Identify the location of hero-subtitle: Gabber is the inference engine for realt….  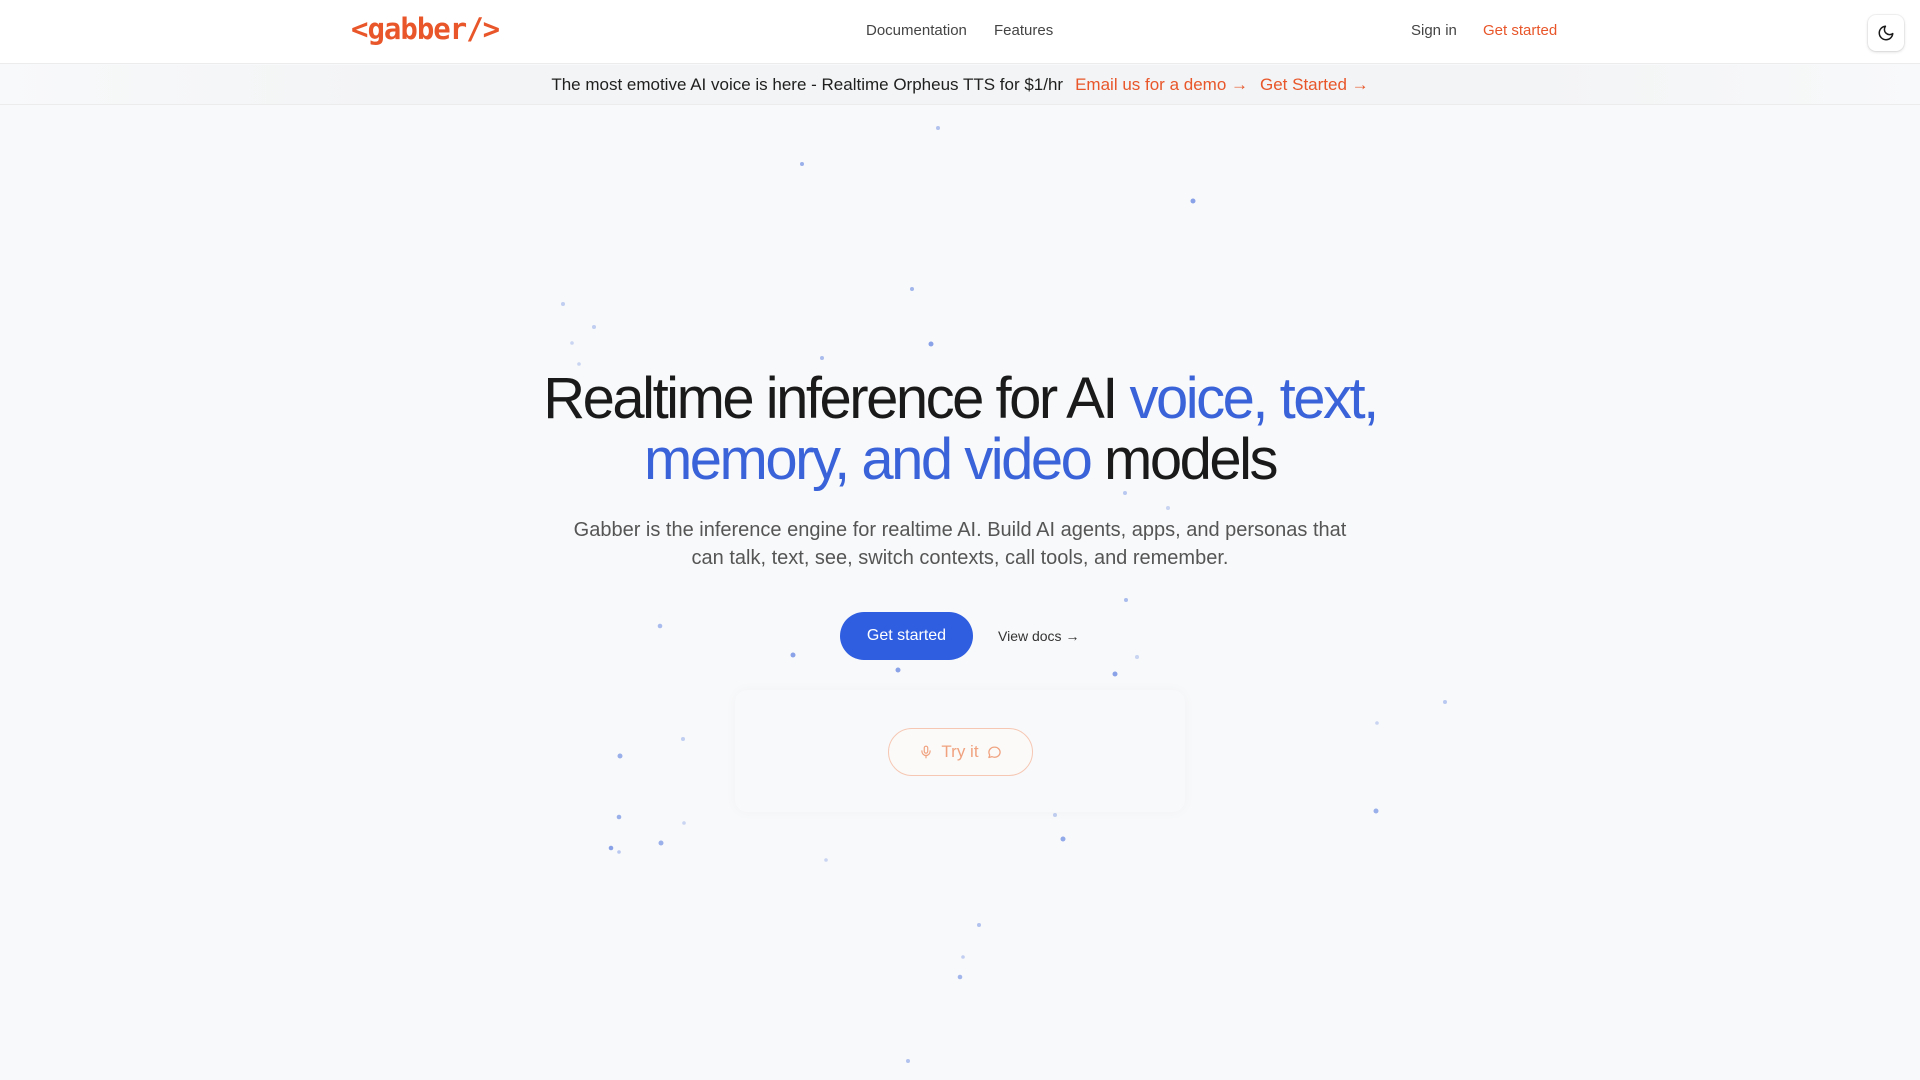
(960, 544).